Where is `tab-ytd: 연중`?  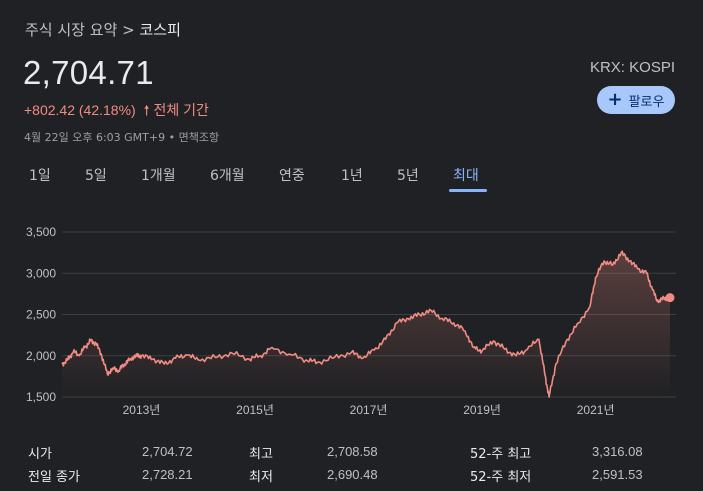 tab-ytd: 연중 is located at coordinates (292, 175).